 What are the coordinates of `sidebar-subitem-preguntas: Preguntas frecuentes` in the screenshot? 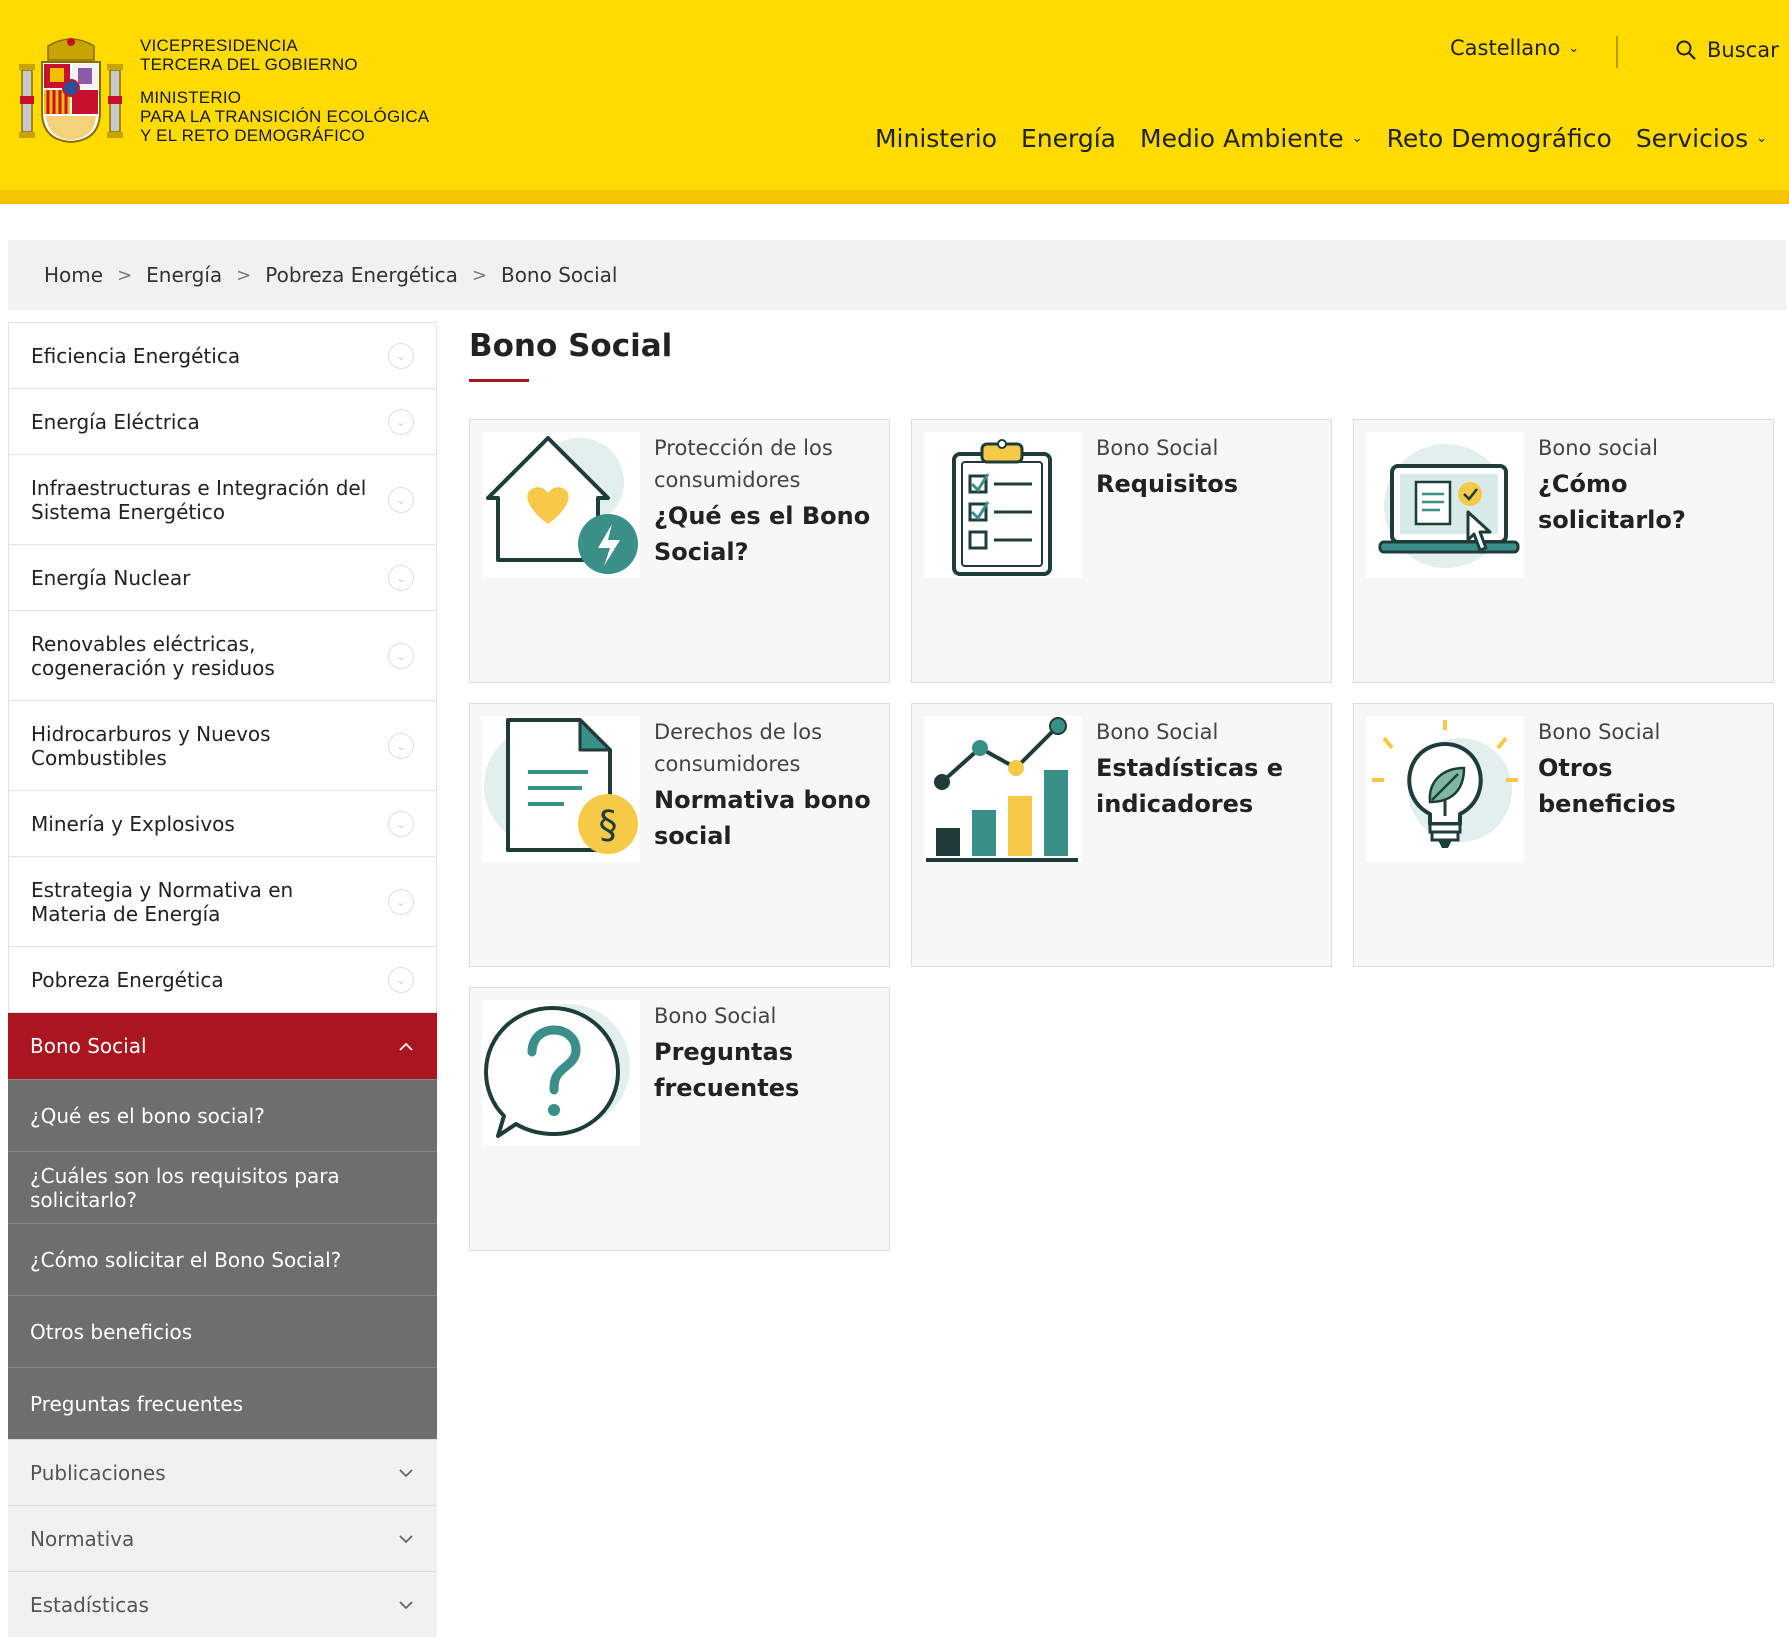 It's located at (222, 1403).